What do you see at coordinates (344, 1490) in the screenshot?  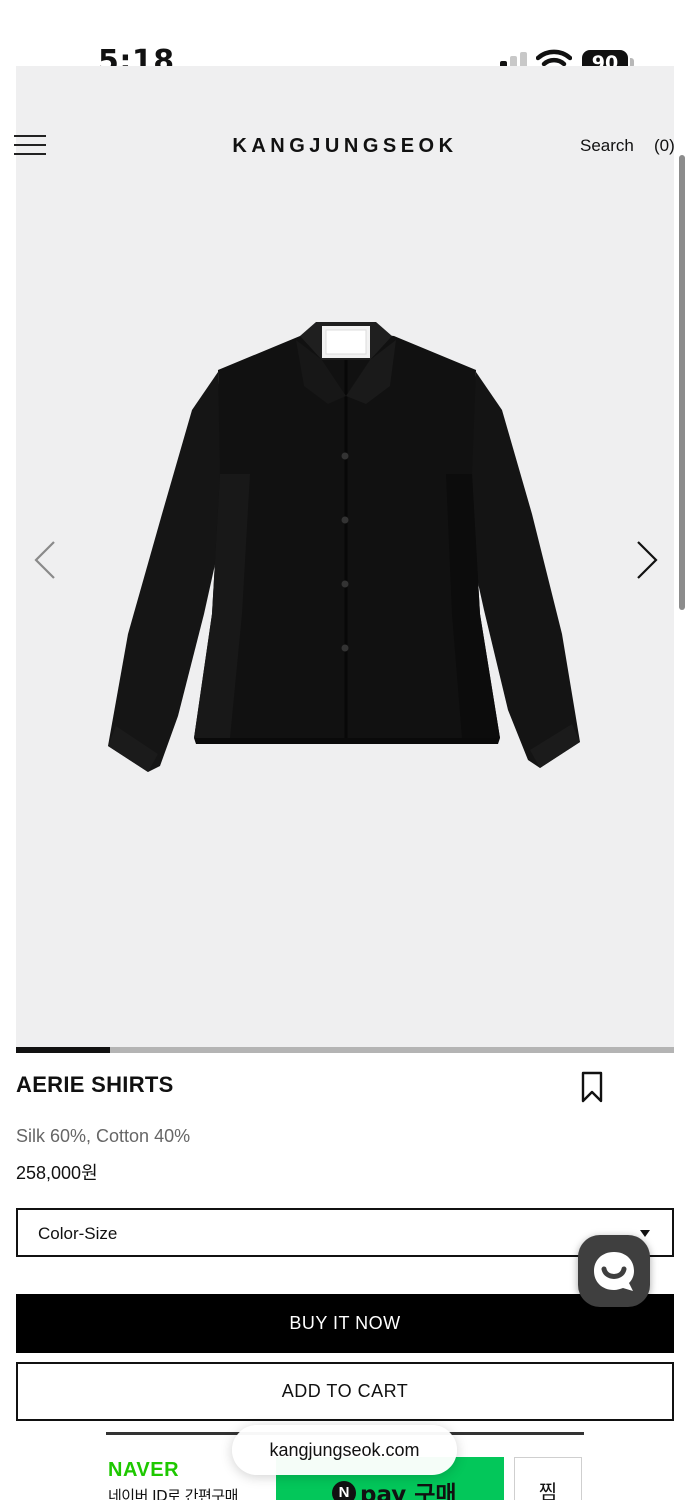 I see `naver-n-icon: N` at bounding box center [344, 1490].